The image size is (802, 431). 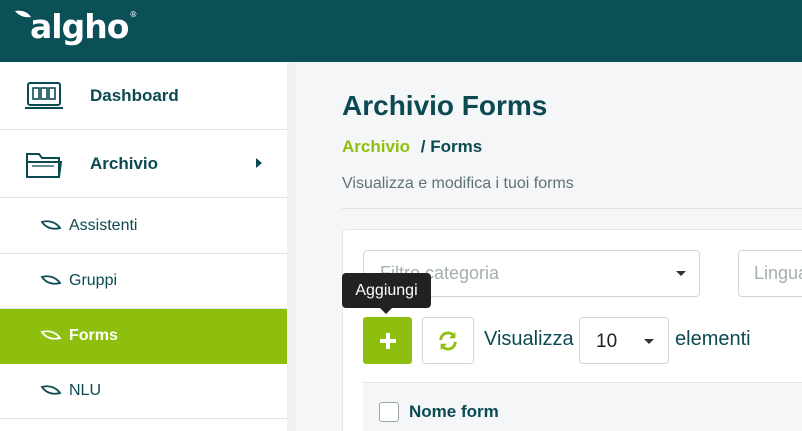 What do you see at coordinates (124, 163) in the screenshot?
I see `sidebar-item-label: Archivio` at bounding box center [124, 163].